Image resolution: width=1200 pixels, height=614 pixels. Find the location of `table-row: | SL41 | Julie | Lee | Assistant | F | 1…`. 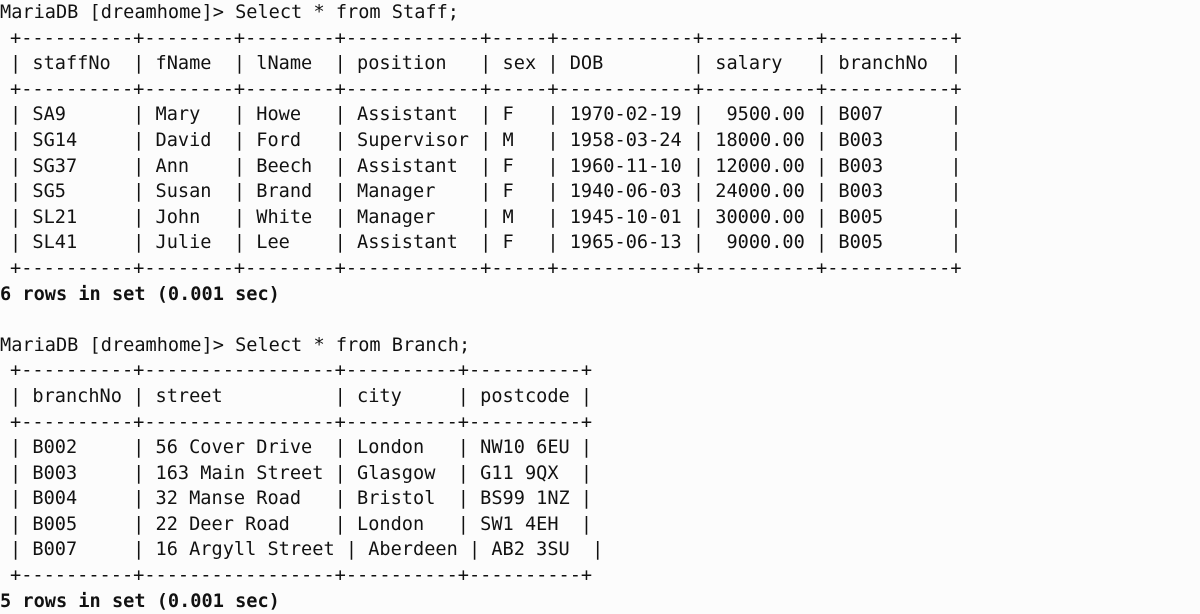

table-row: | SL41 | Julie | Lee | Assistant | F | 1… is located at coordinates (486, 243).